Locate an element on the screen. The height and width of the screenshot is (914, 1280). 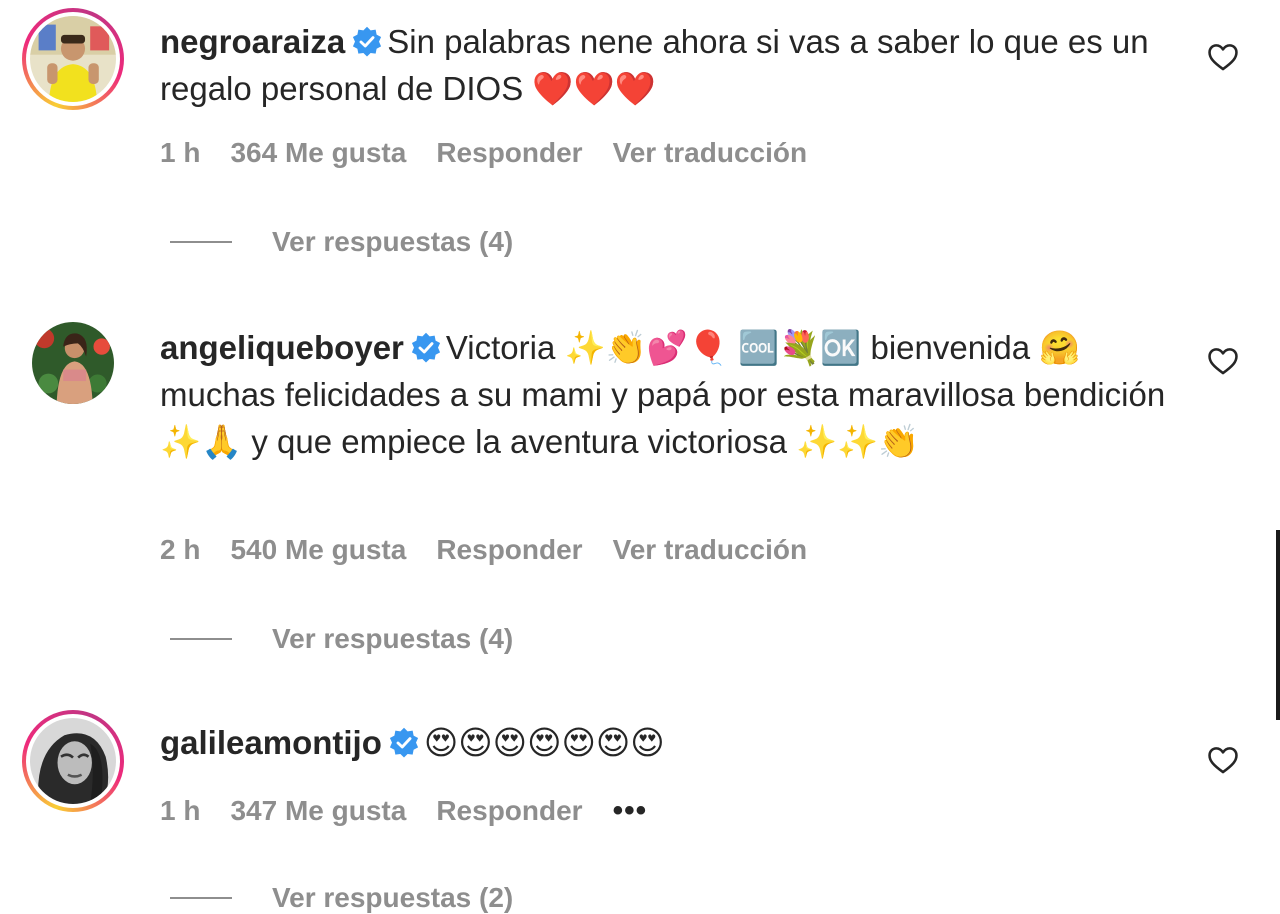
comment-meta: 2 h 540 Me gusta Responder Ver traducción is located at coordinates (498, 550).